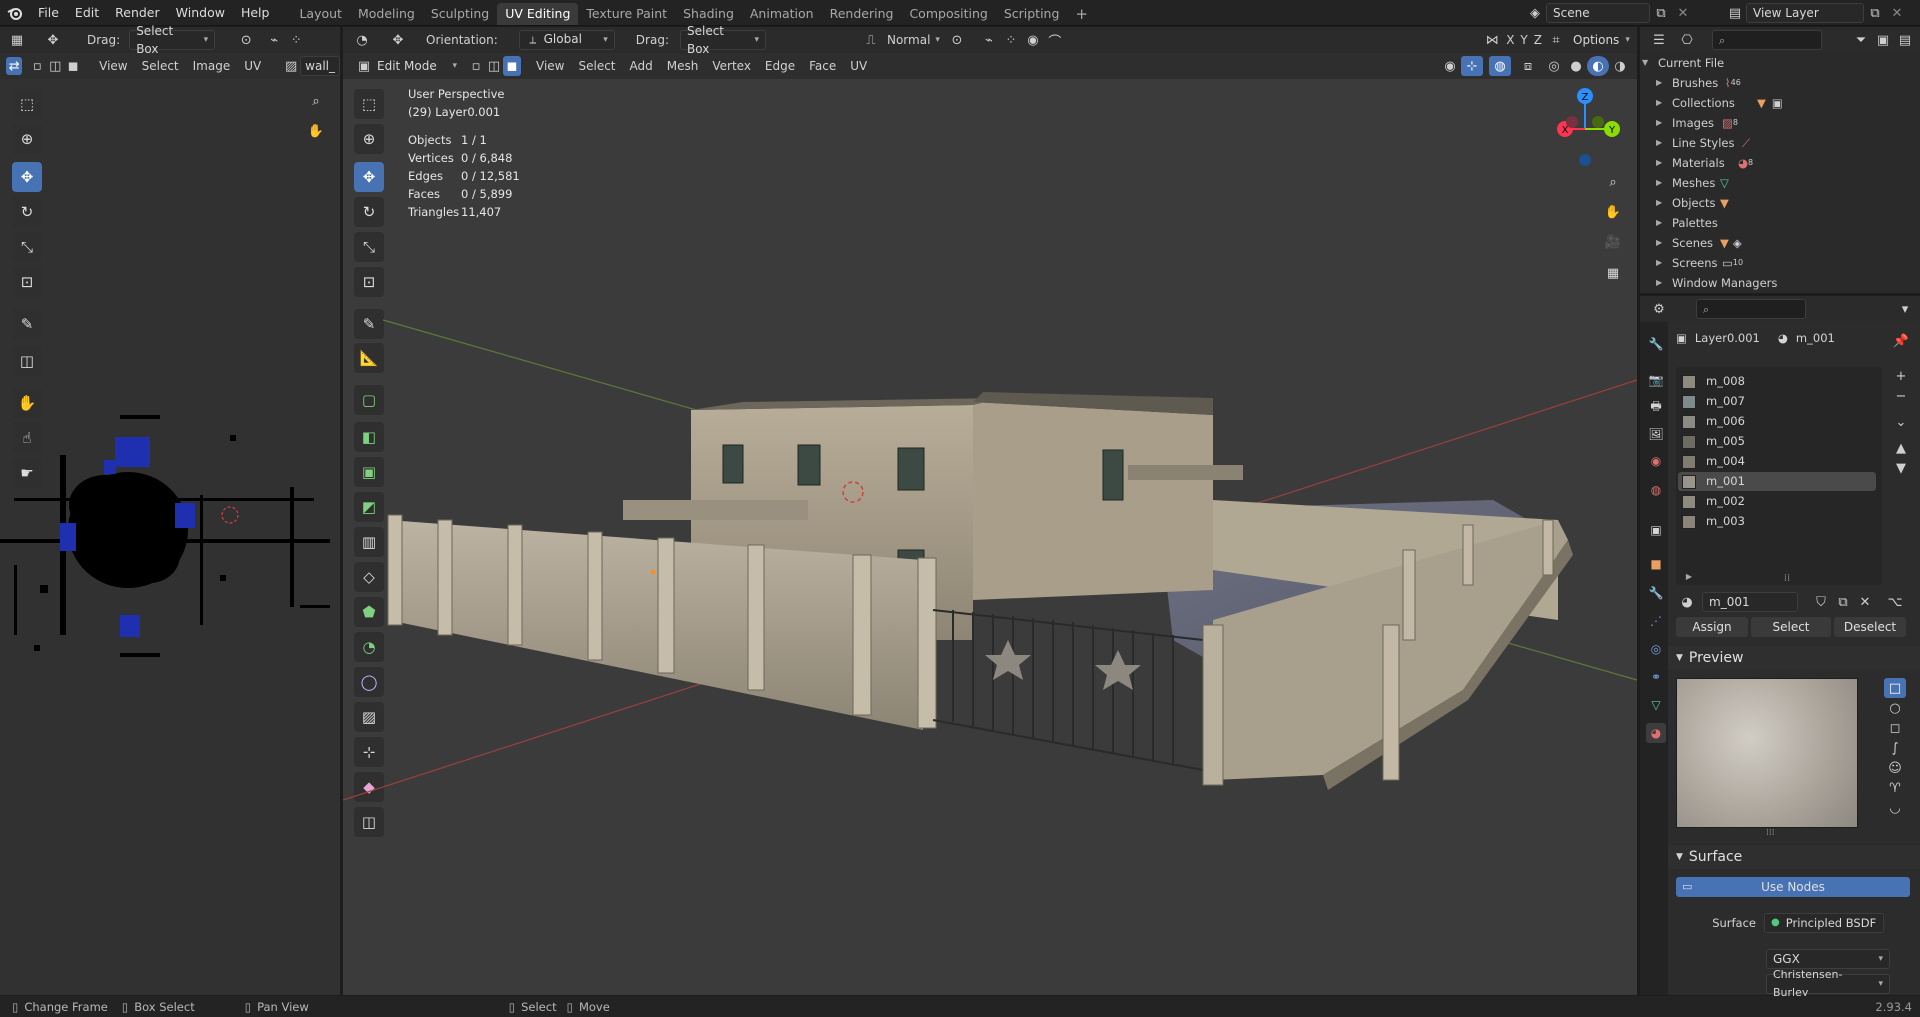 The image size is (1920, 1017). Describe the element at coordinates (1735, 13) in the screenshot. I see `view-layer-icon: ▤` at that location.